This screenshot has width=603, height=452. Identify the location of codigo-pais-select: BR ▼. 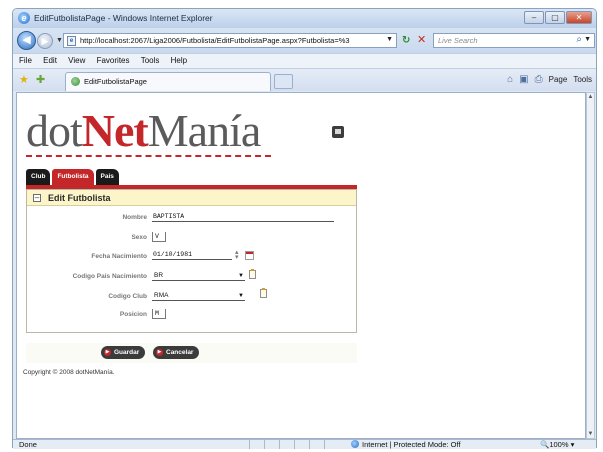
(198, 276).